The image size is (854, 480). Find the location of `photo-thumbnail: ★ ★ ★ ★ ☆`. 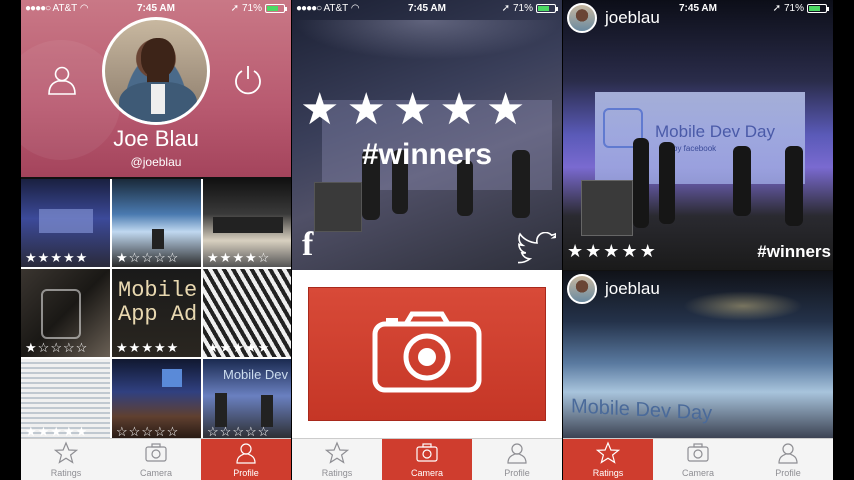

photo-thumbnail: ★ ★ ★ ★ ☆ is located at coordinates (247, 223).